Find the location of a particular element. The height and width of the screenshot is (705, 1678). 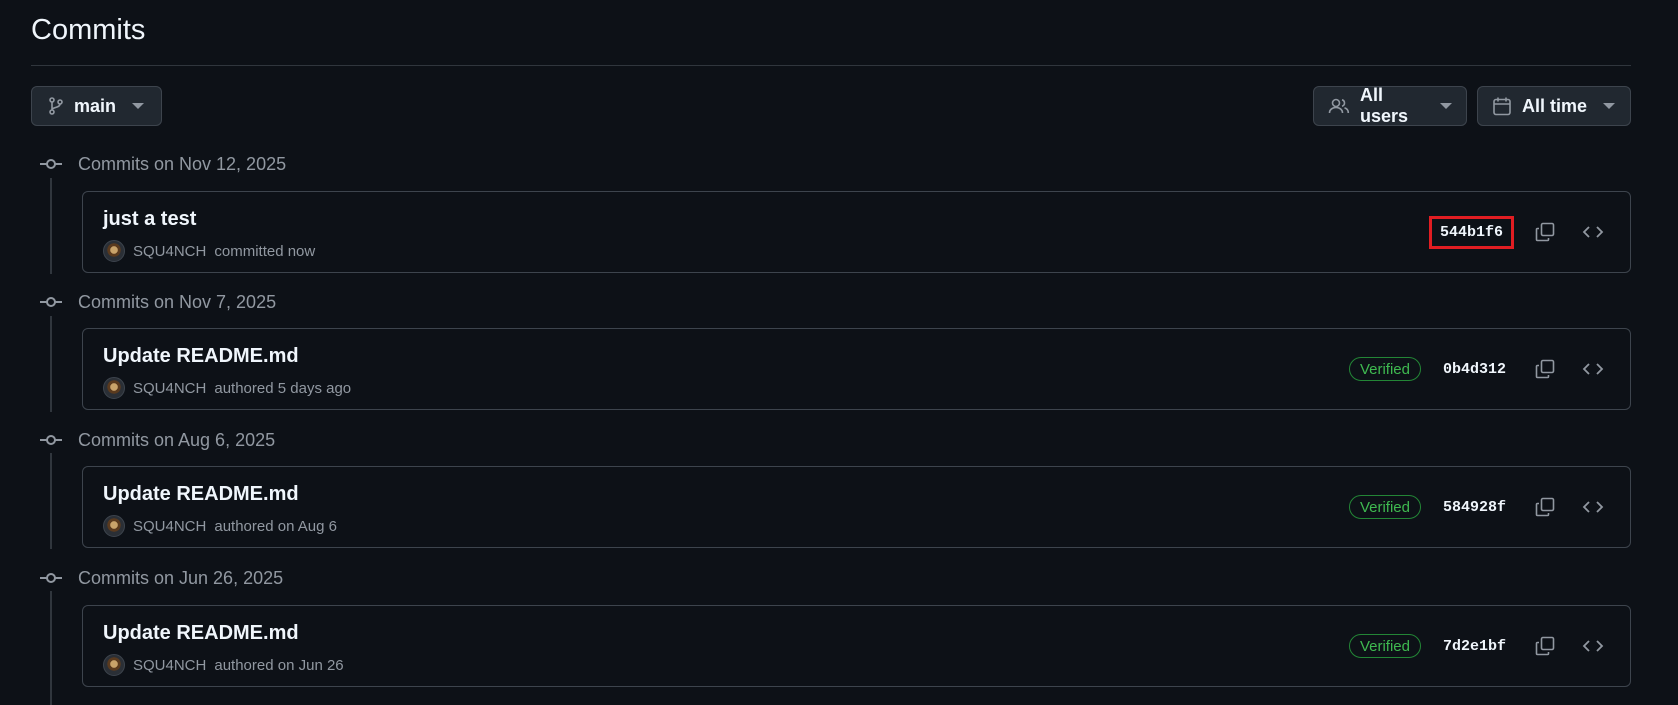

commit-action-text: authored 5 days ago is located at coordinates (283, 388).